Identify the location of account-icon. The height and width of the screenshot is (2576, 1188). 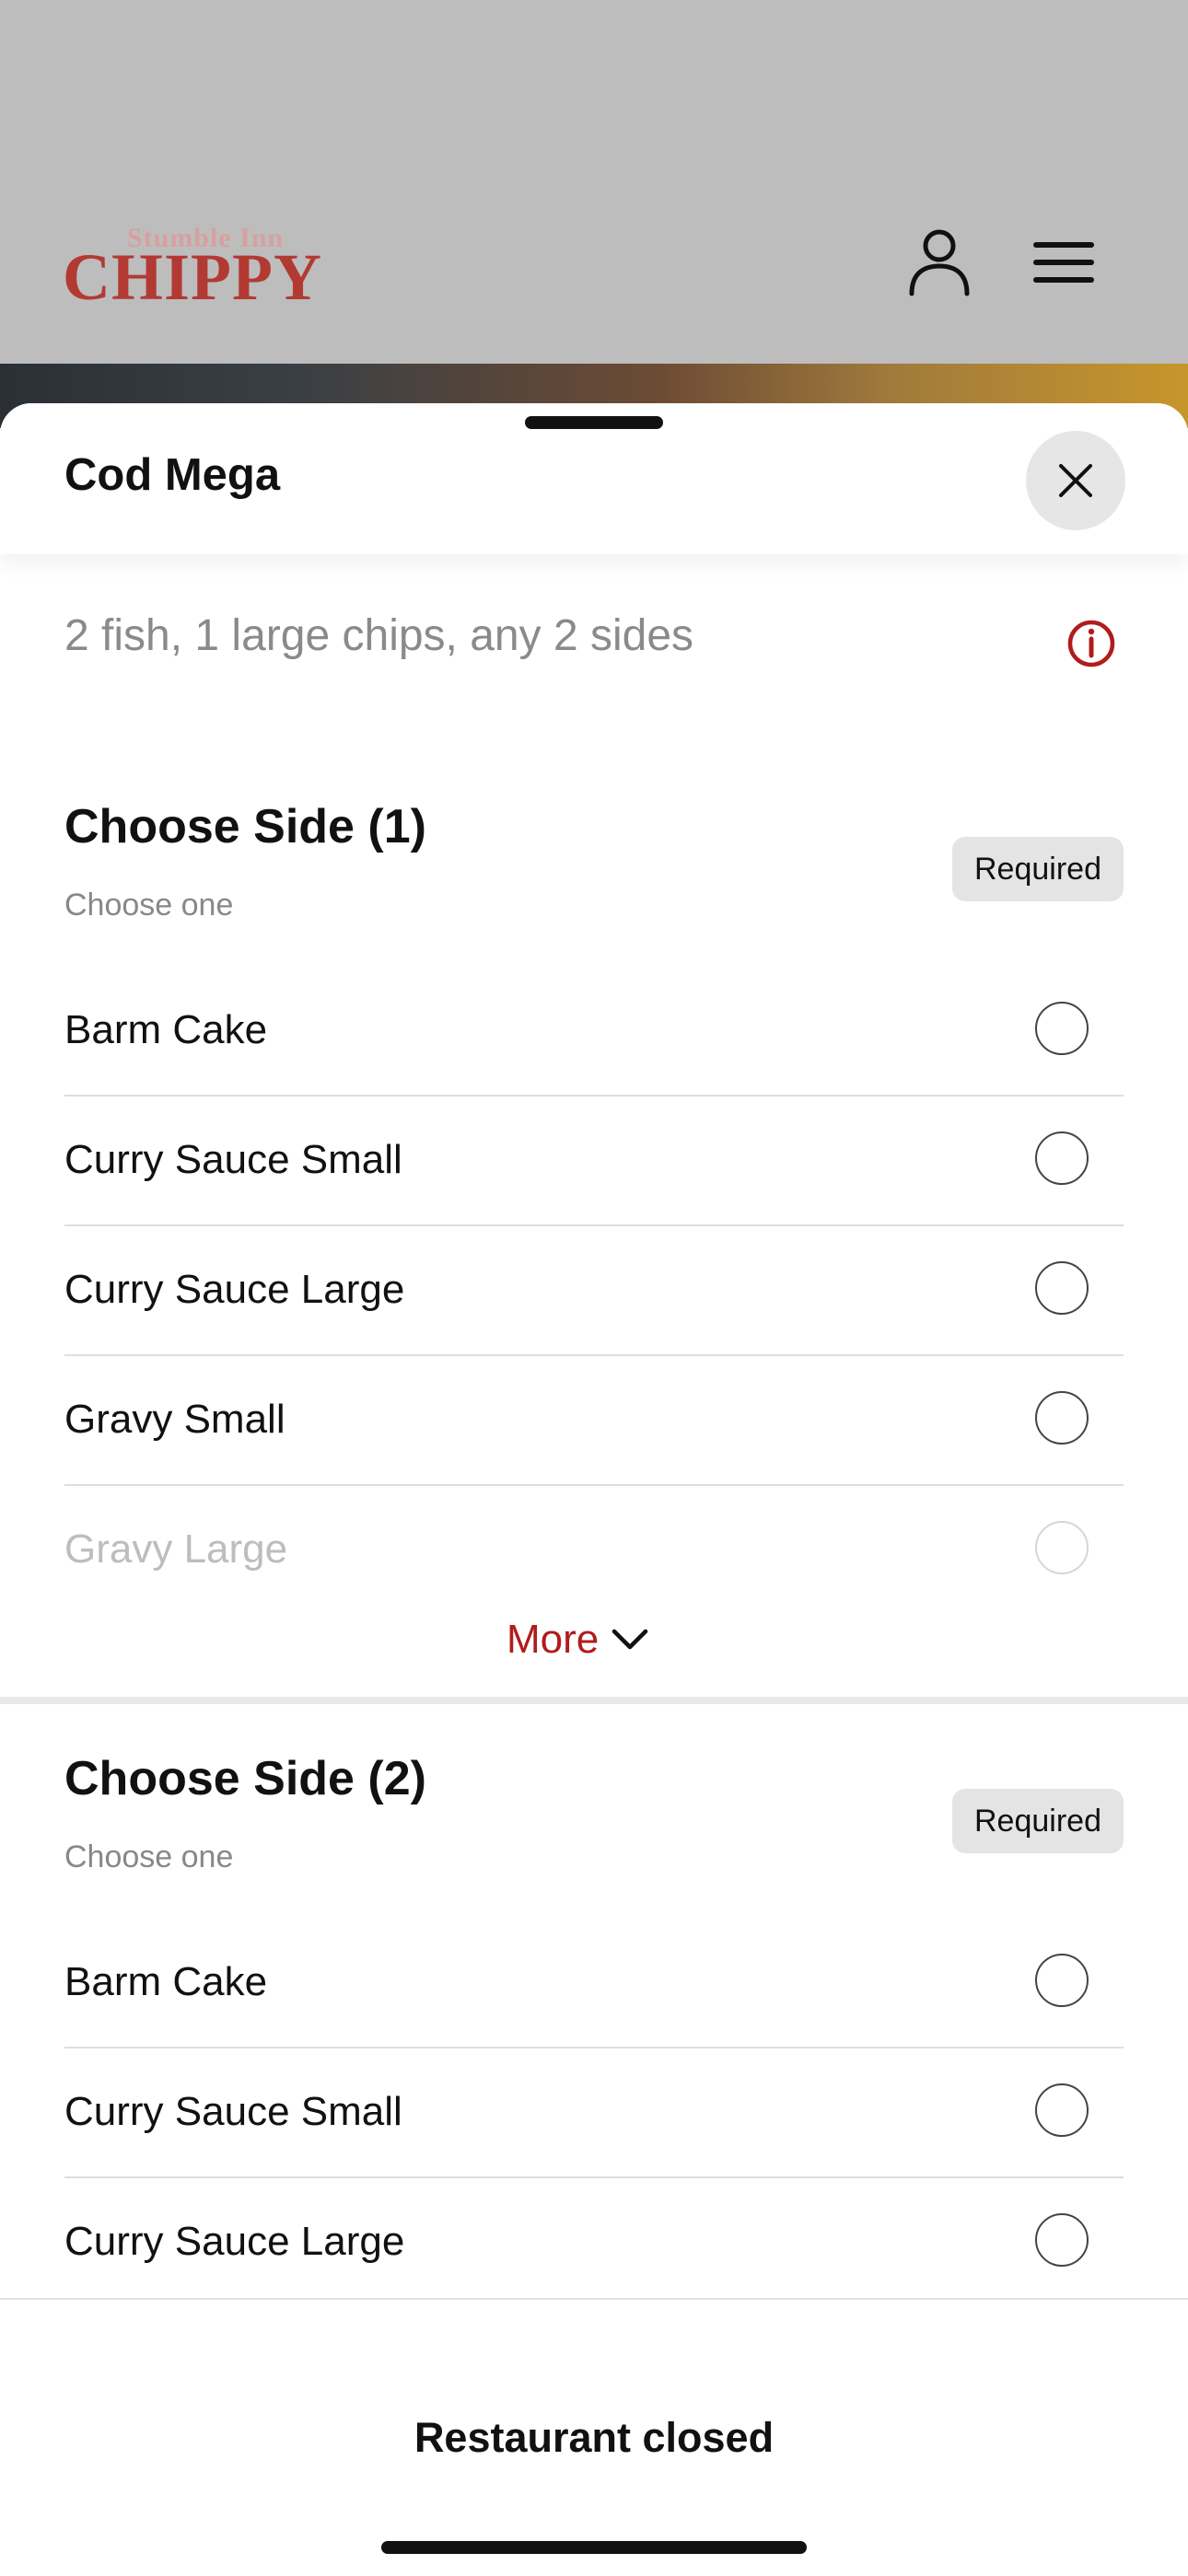
(939, 262).